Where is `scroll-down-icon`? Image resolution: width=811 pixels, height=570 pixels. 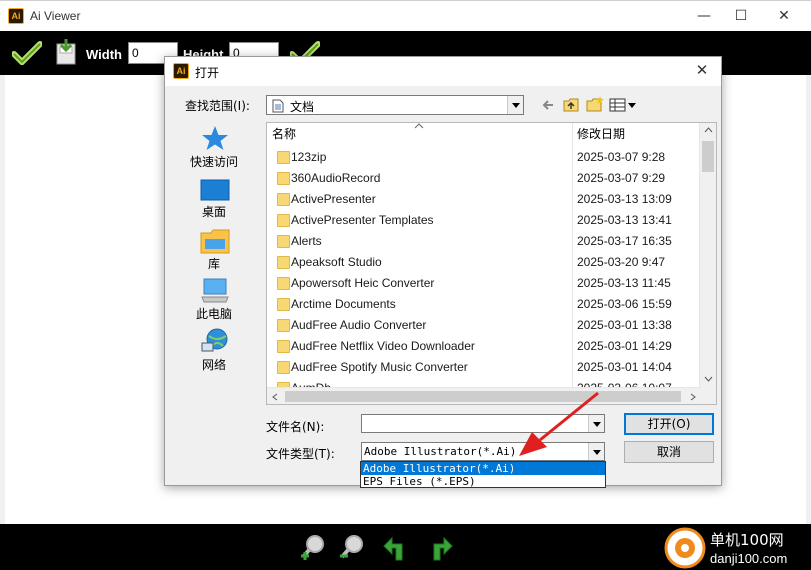 scroll-down-icon is located at coordinates (708, 379).